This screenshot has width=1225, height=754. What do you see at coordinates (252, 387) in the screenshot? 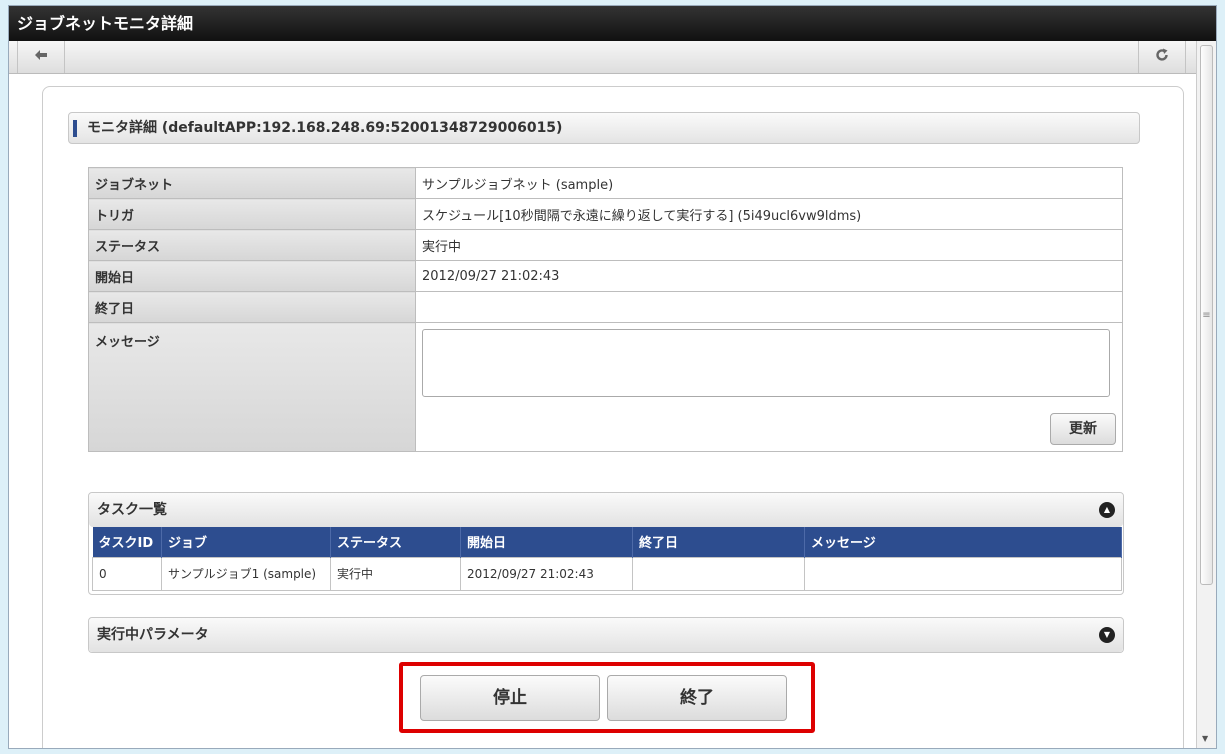
I see `message-label: メッセージ` at bounding box center [252, 387].